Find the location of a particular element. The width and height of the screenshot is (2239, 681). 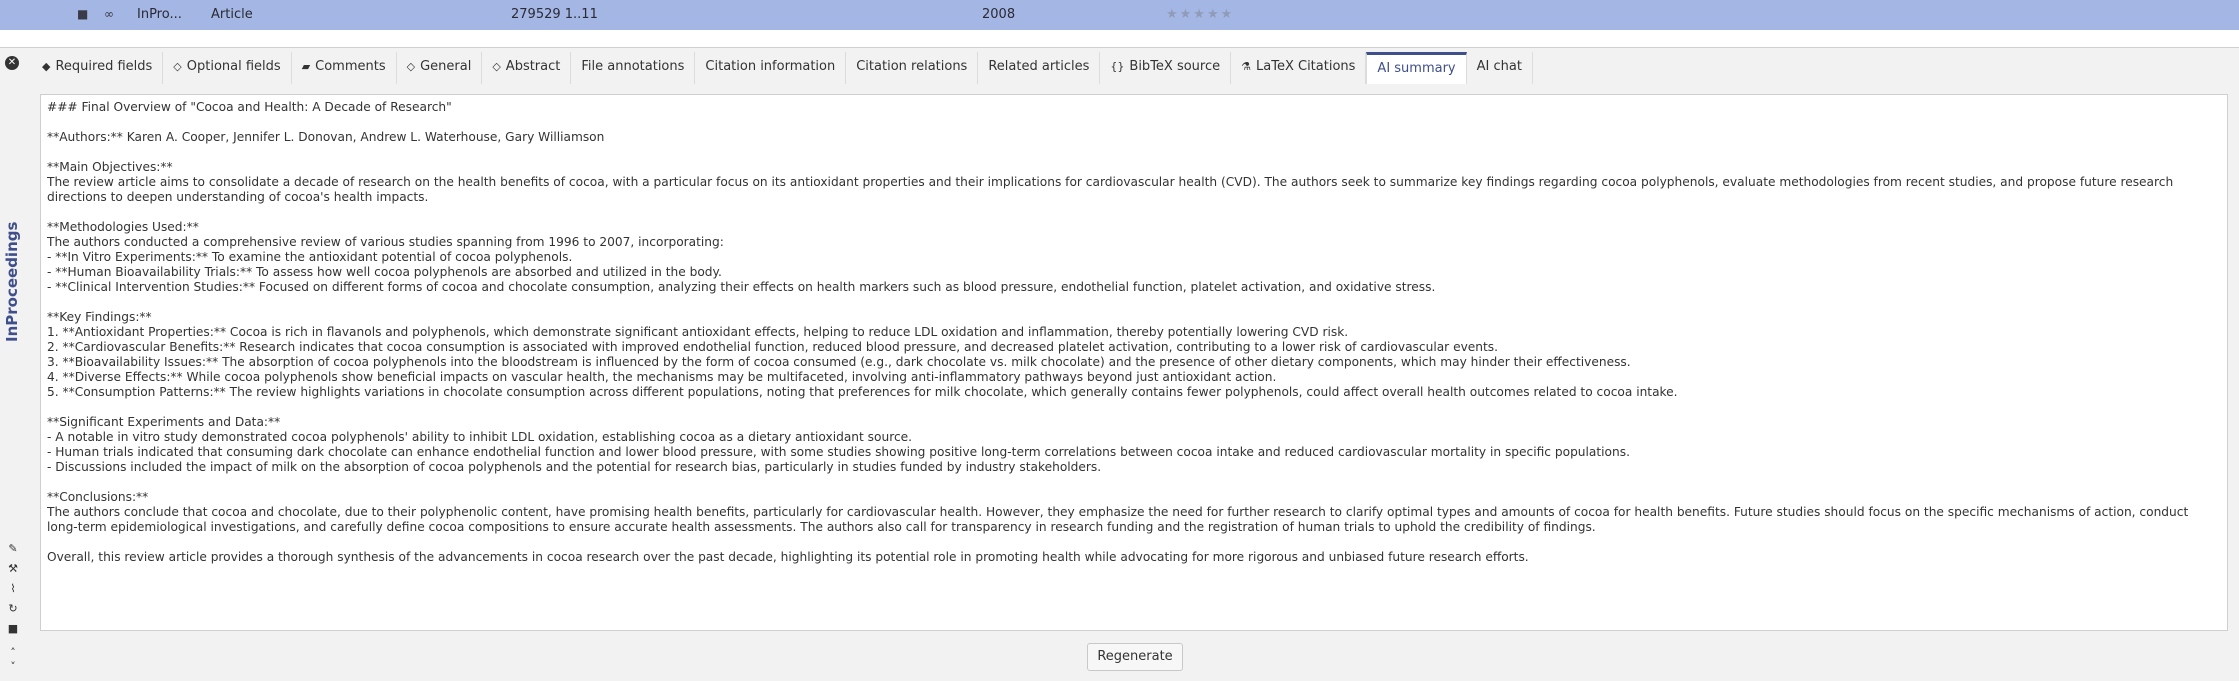

summary-line: **Methodologies Used:** is located at coordinates (123, 227).